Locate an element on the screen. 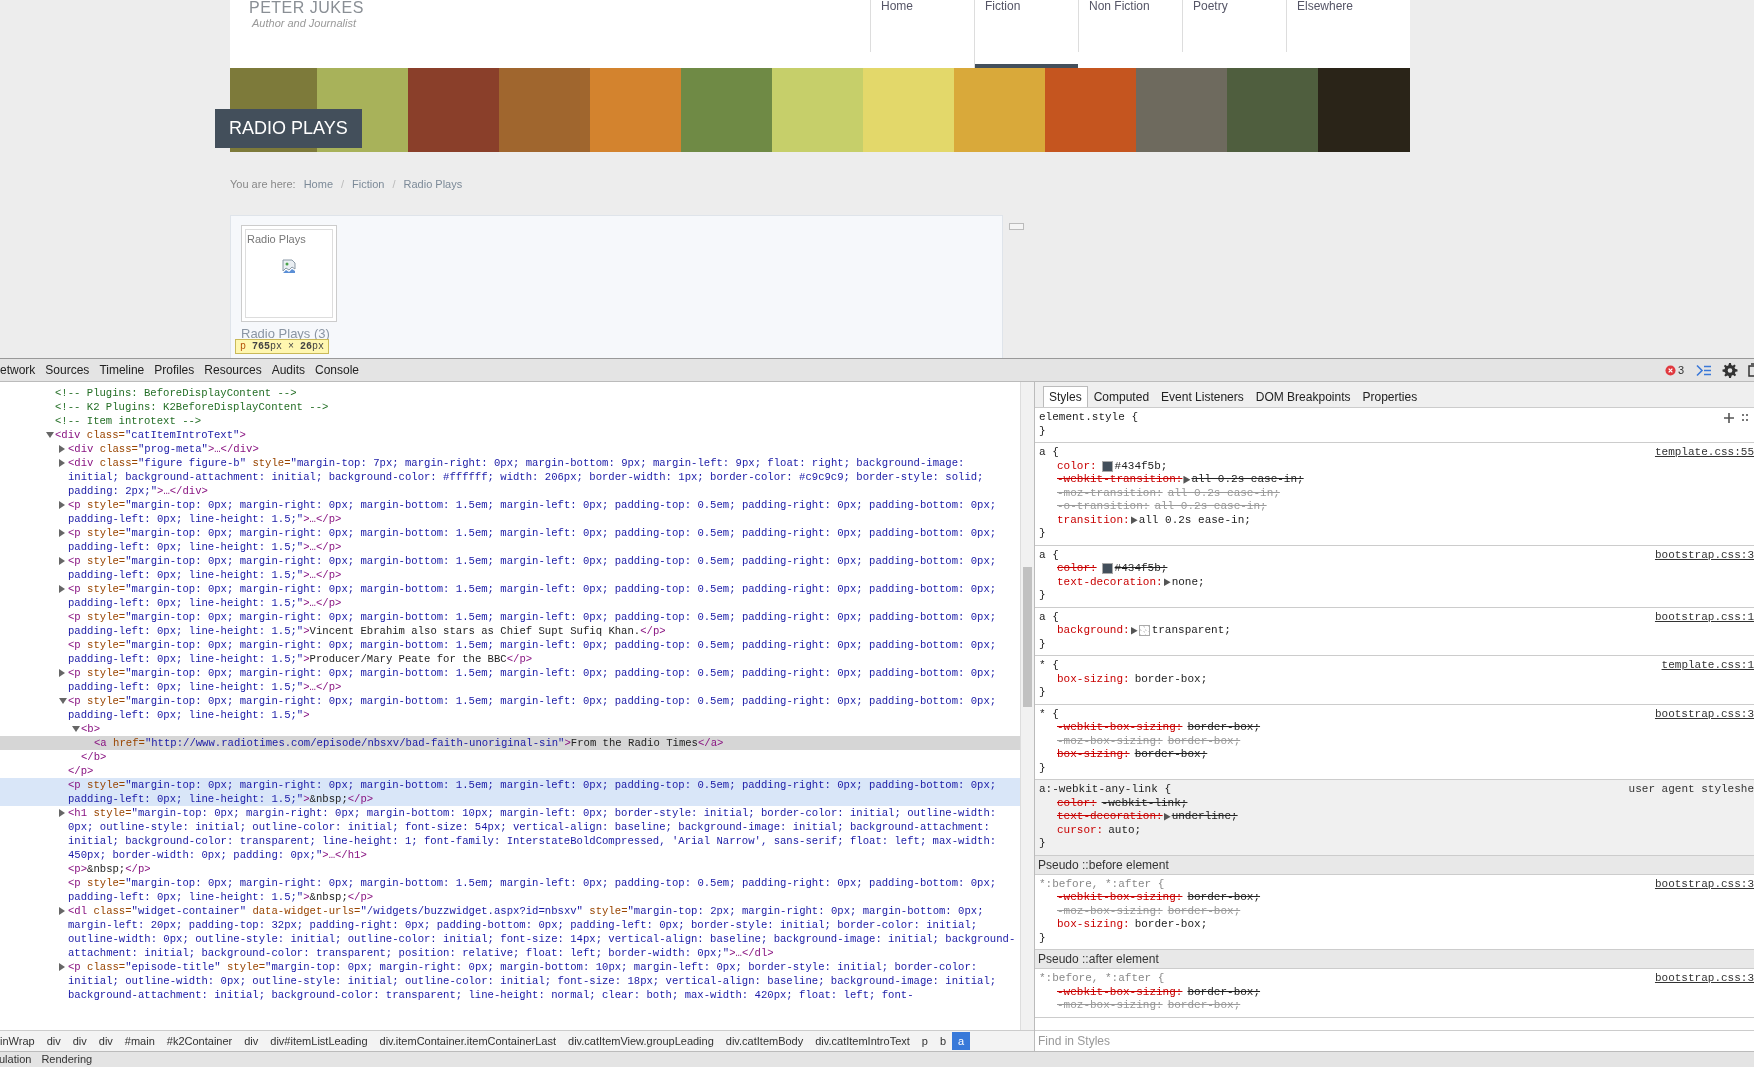 This screenshot has width=1754, height=1067. element-crumb: div.catItemIntroText is located at coordinates (862, 1041).